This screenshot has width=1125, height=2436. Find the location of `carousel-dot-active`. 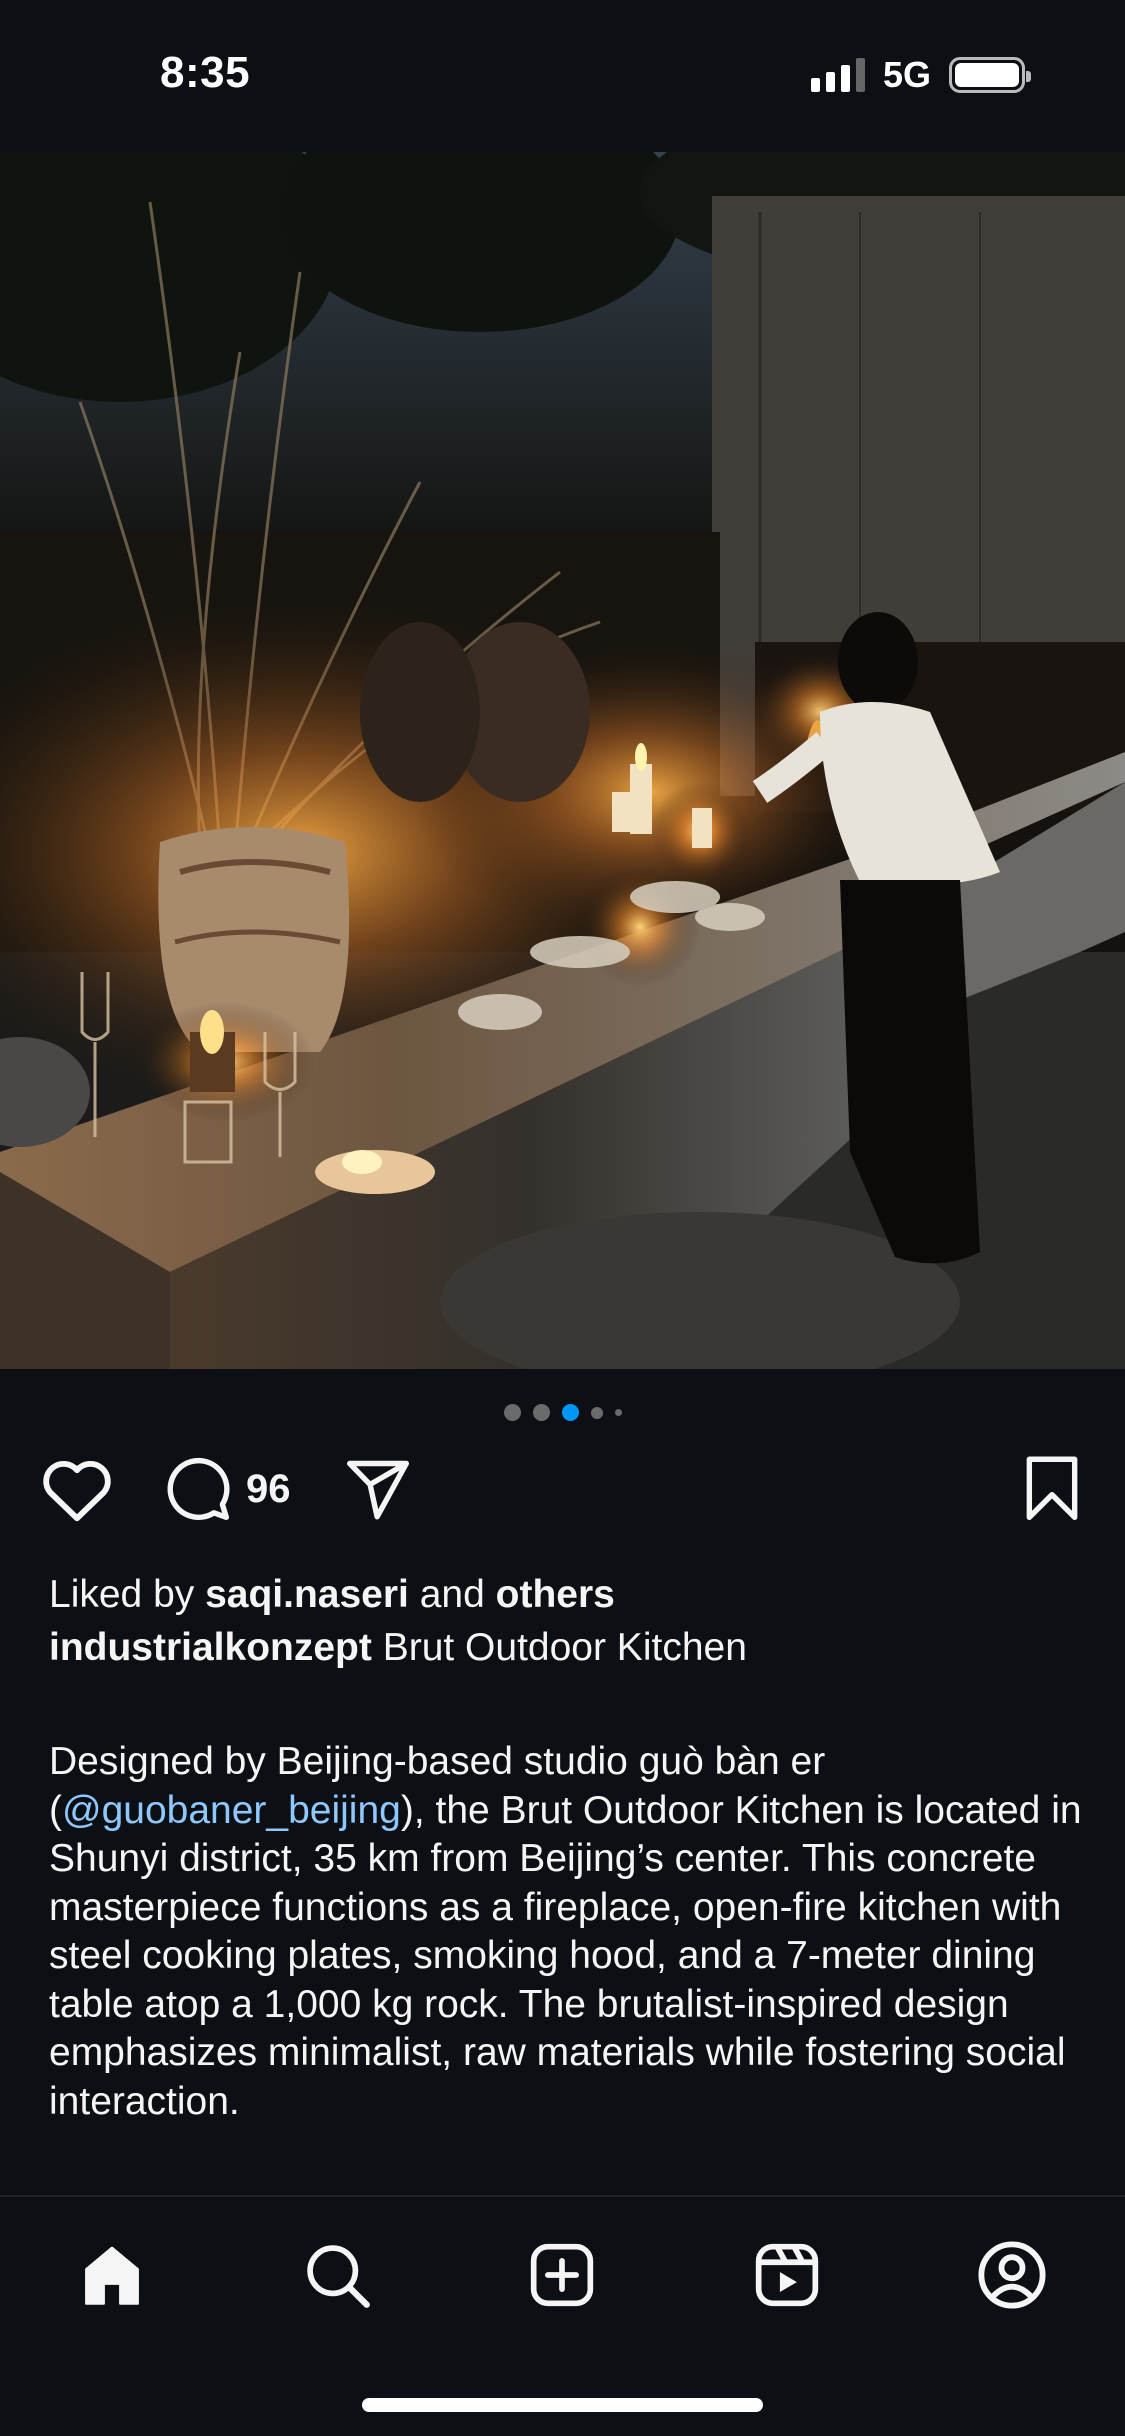

carousel-dot-active is located at coordinates (570, 1412).